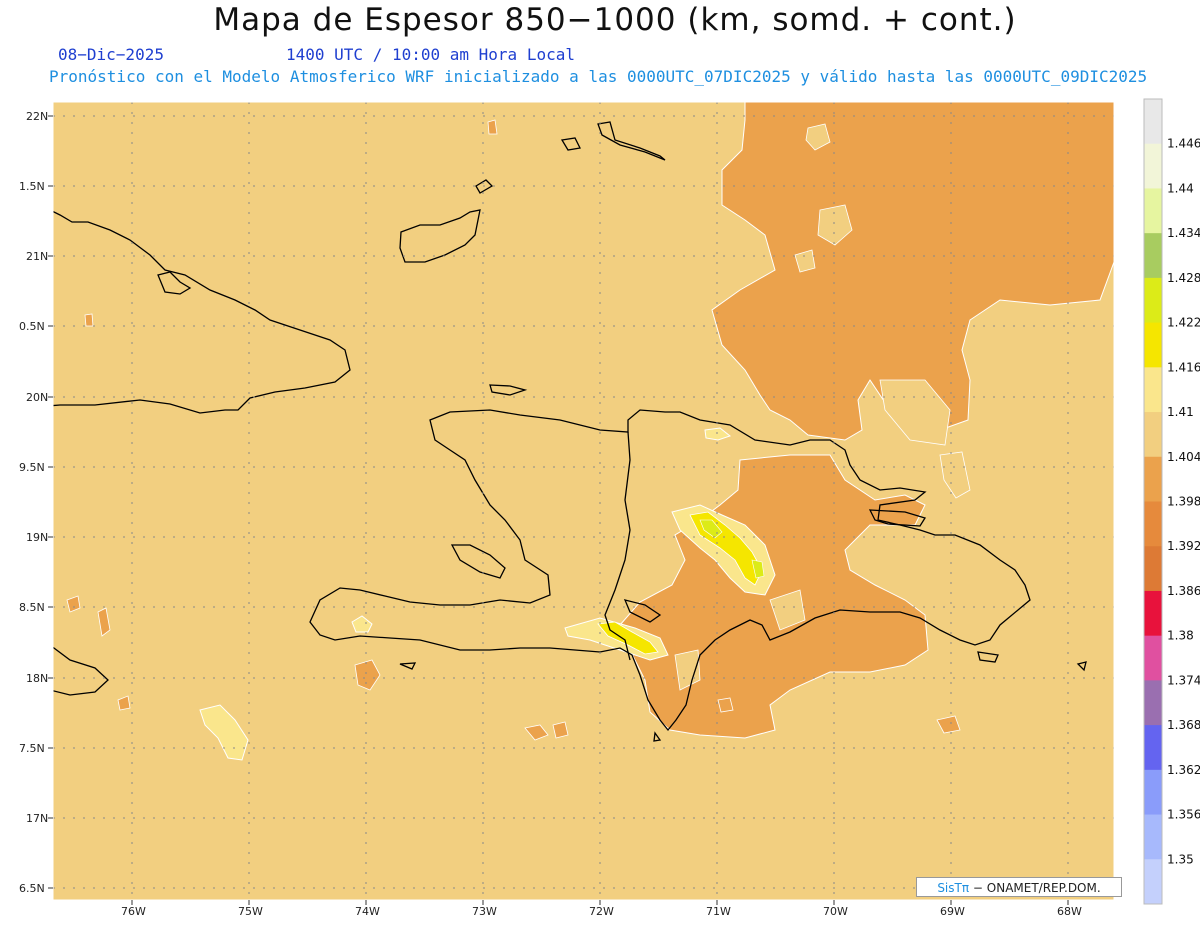 This screenshot has width=1200, height=927. What do you see at coordinates (1183, 144) in the screenshot?
I see `colorbar-label: 1.446` at bounding box center [1183, 144].